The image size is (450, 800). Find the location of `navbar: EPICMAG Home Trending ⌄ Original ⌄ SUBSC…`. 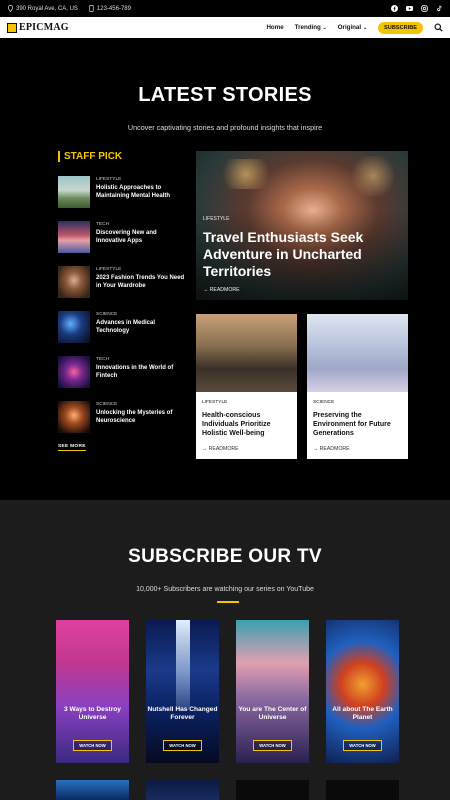

navbar: EPICMAG Home Trending ⌄ Original ⌄ SUBSC… is located at coordinates (225, 27).